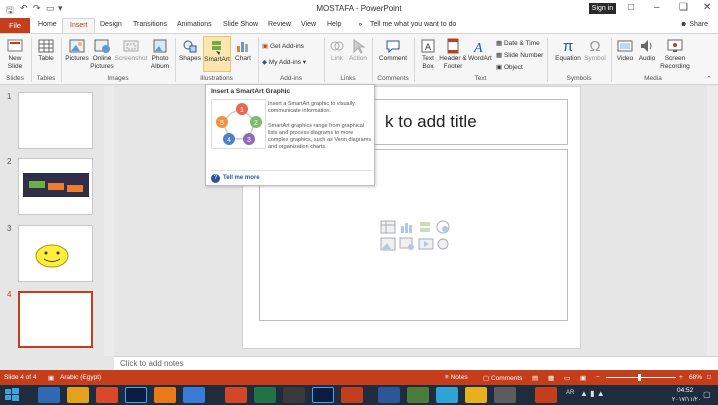 The width and height of the screenshot is (718, 405). Describe the element at coordinates (107, 395) in the screenshot. I see `chrome-icon` at that location.